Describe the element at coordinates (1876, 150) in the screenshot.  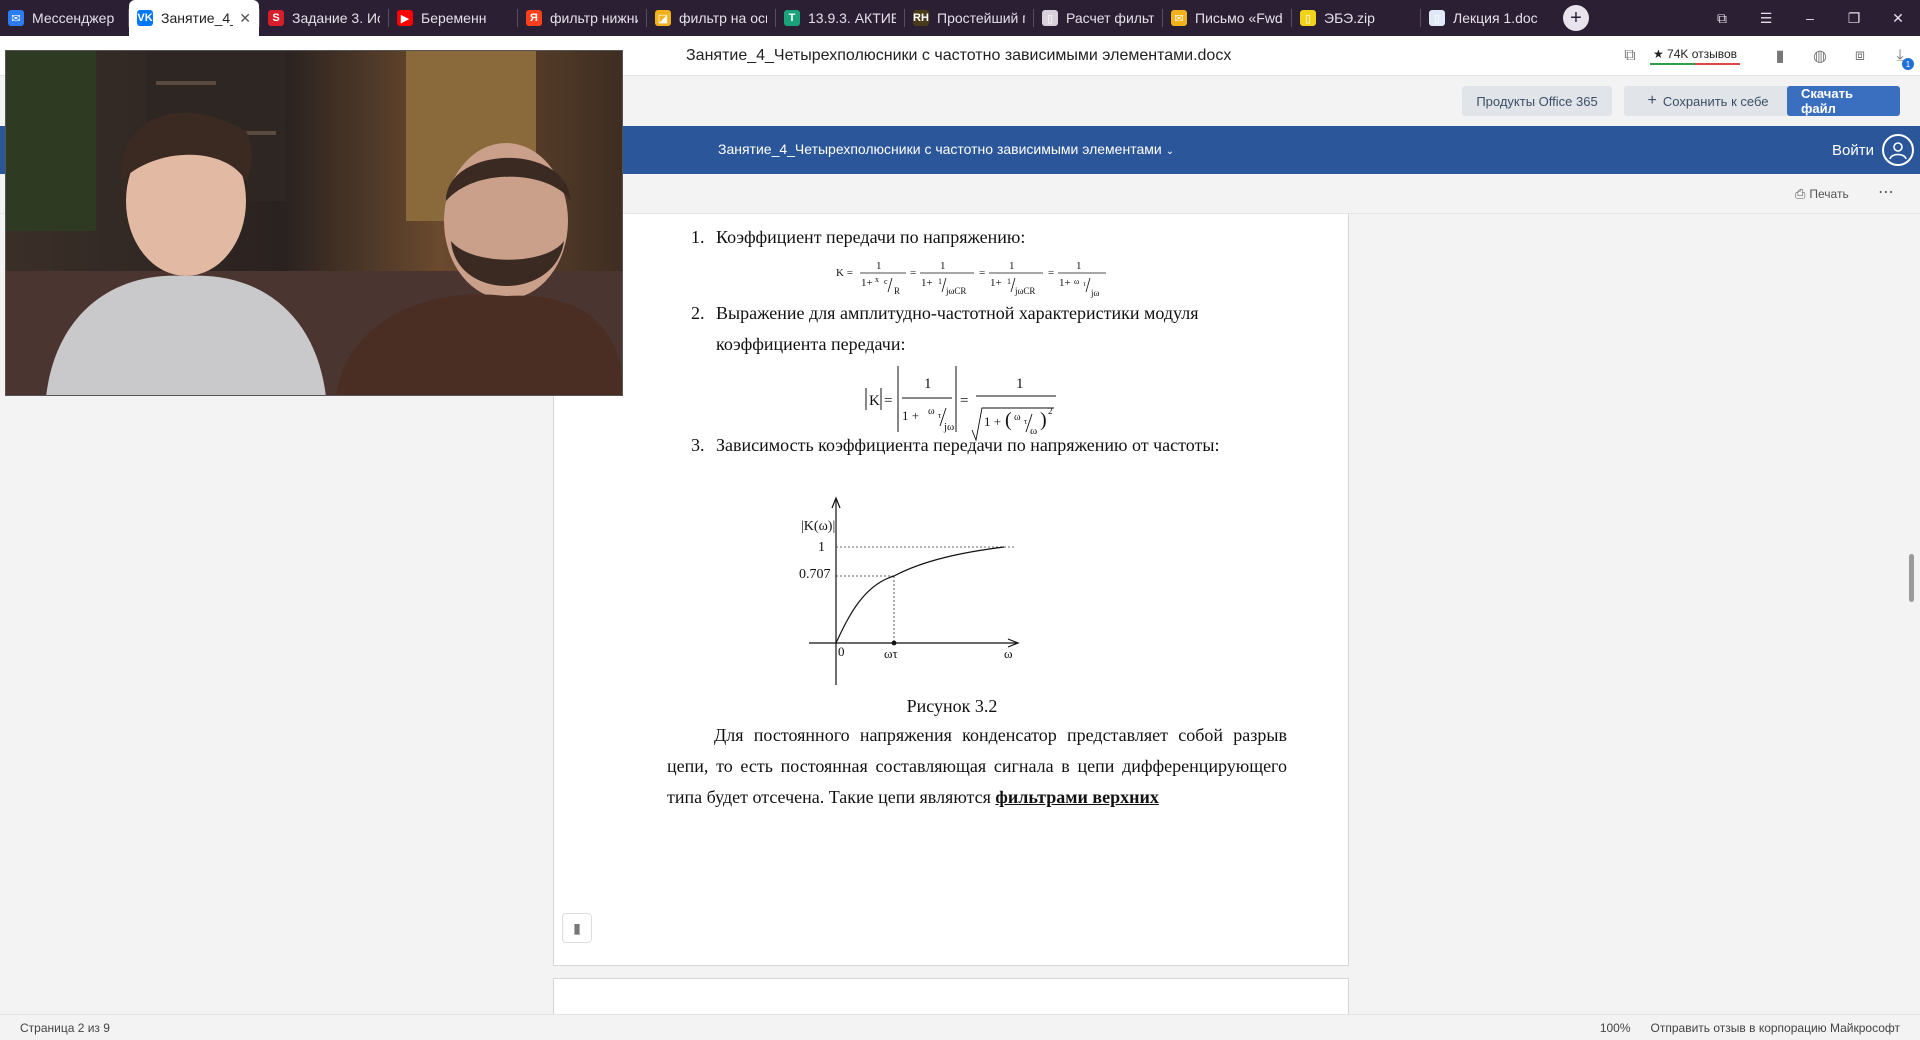
I see `signin-button: Войти` at that location.